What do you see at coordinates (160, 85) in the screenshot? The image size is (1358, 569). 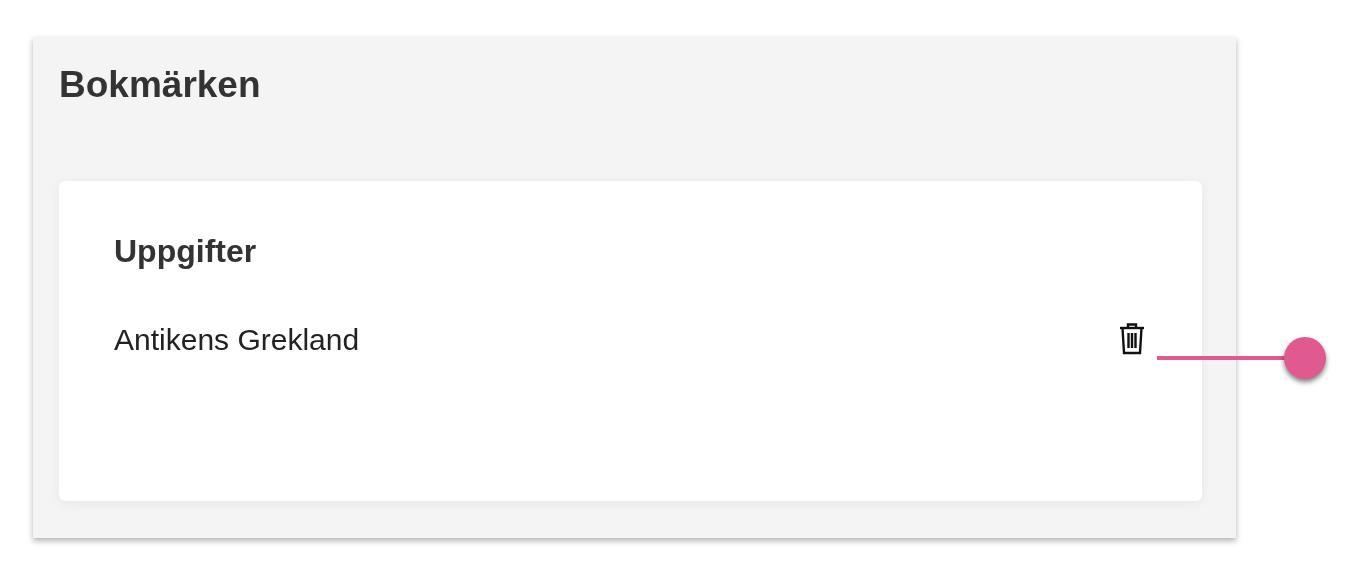 I see `panel-title: Bokmärken` at bounding box center [160, 85].